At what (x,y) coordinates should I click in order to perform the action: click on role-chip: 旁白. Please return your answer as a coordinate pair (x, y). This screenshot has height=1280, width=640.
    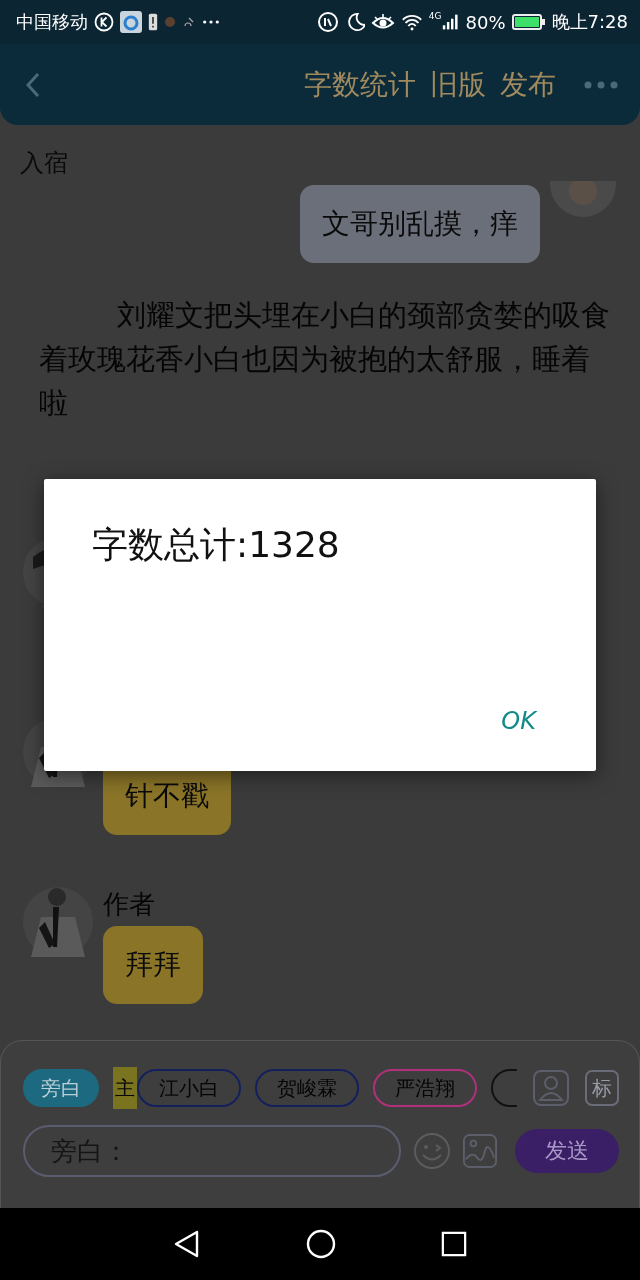
    Looking at the image, I should click on (61, 1088).